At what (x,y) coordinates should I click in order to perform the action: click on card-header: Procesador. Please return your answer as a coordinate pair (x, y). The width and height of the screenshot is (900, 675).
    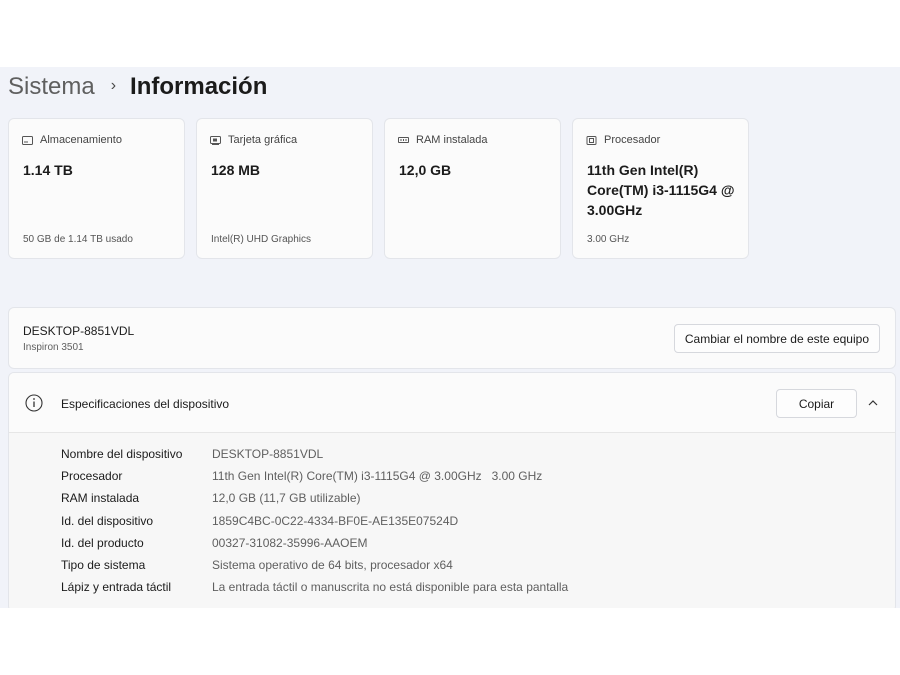
    Looking at the image, I should click on (623, 140).